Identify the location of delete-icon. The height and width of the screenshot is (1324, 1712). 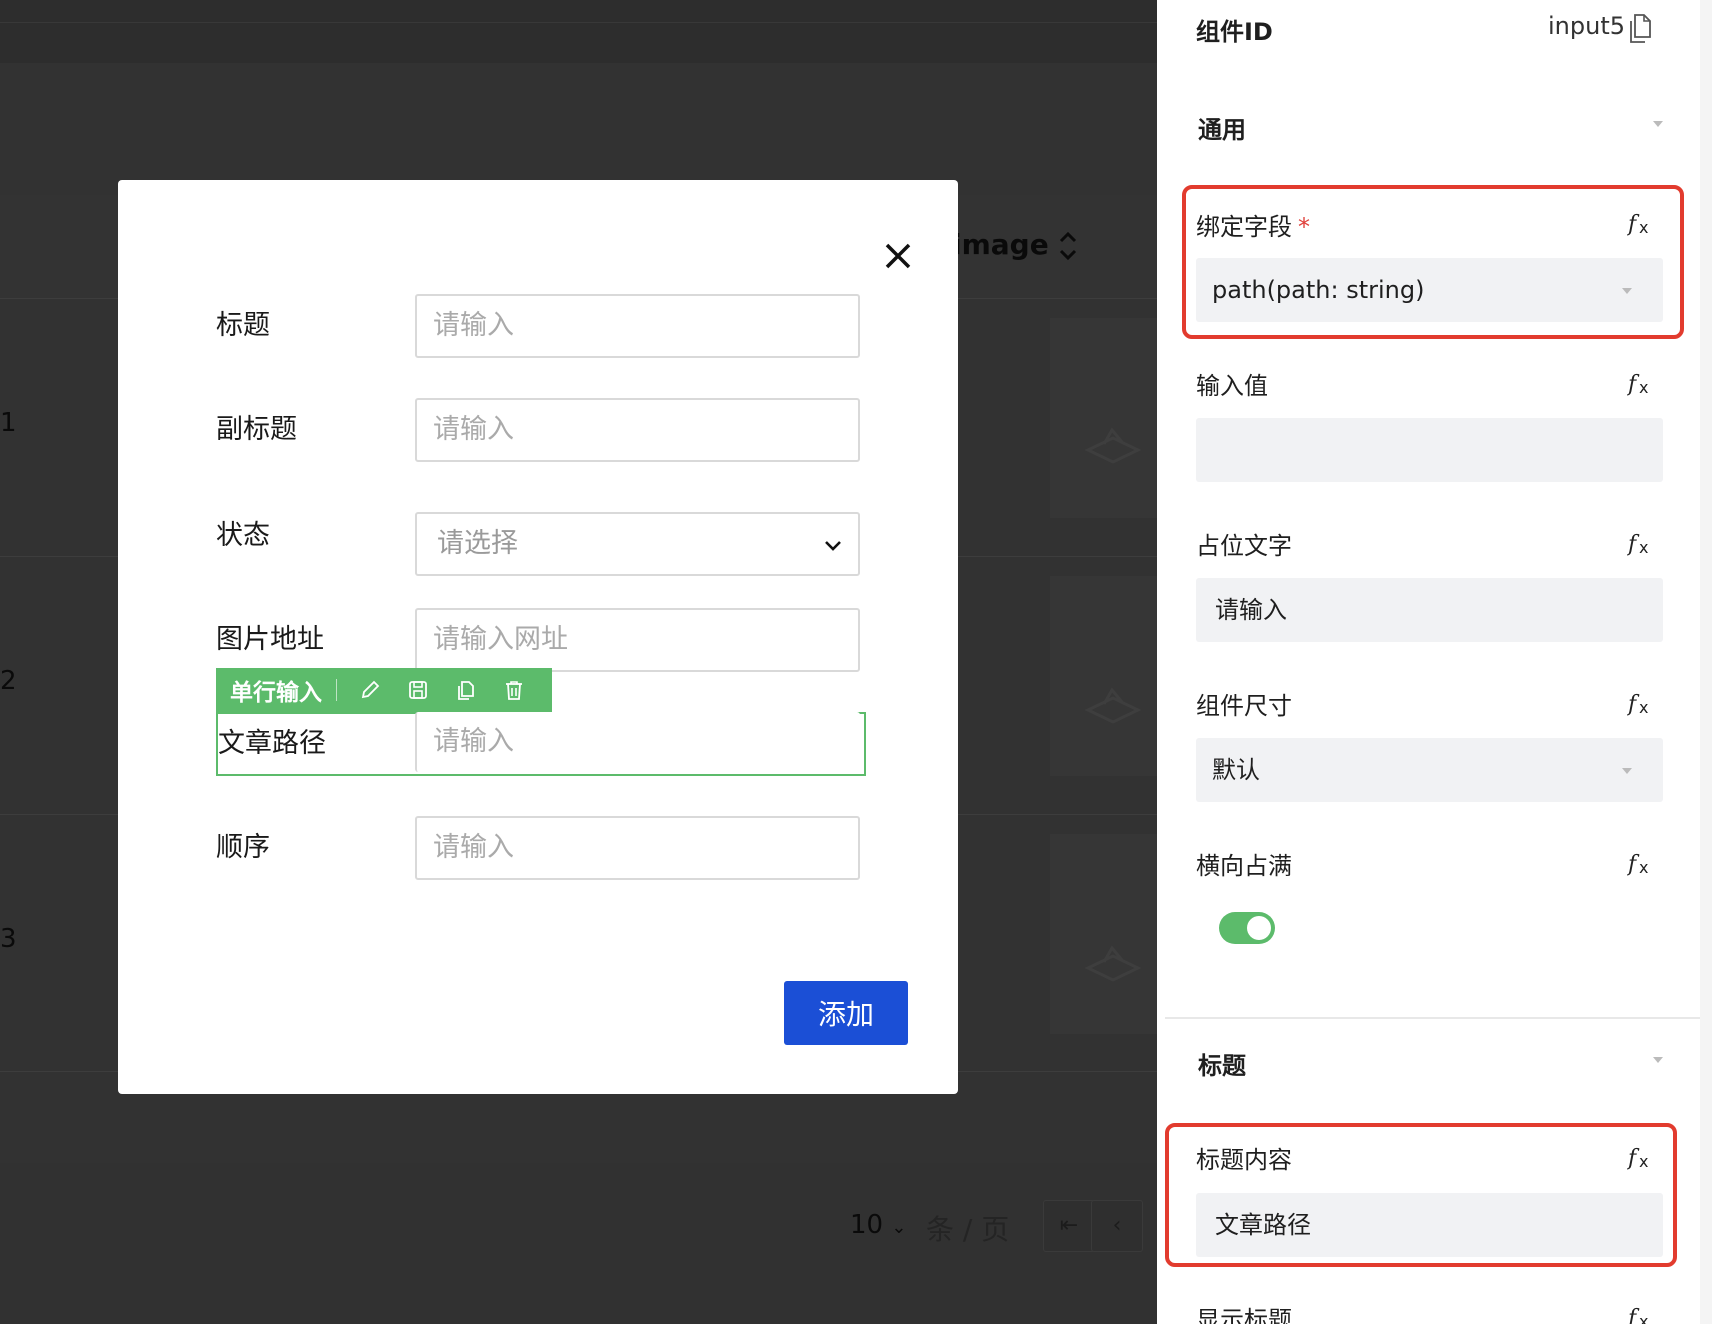
(514, 690).